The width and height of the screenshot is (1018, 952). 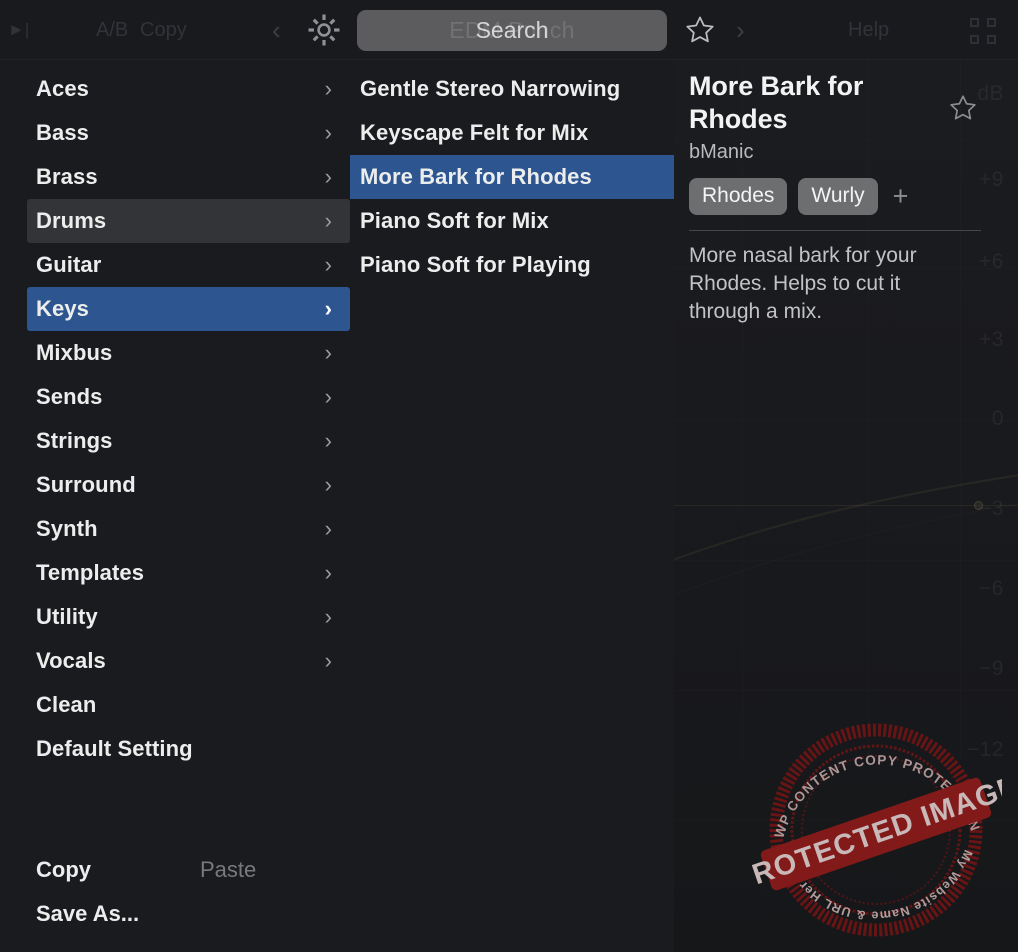 What do you see at coordinates (983, 31) in the screenshot?
I see `expand-icon` at bounding box center [983, 31].